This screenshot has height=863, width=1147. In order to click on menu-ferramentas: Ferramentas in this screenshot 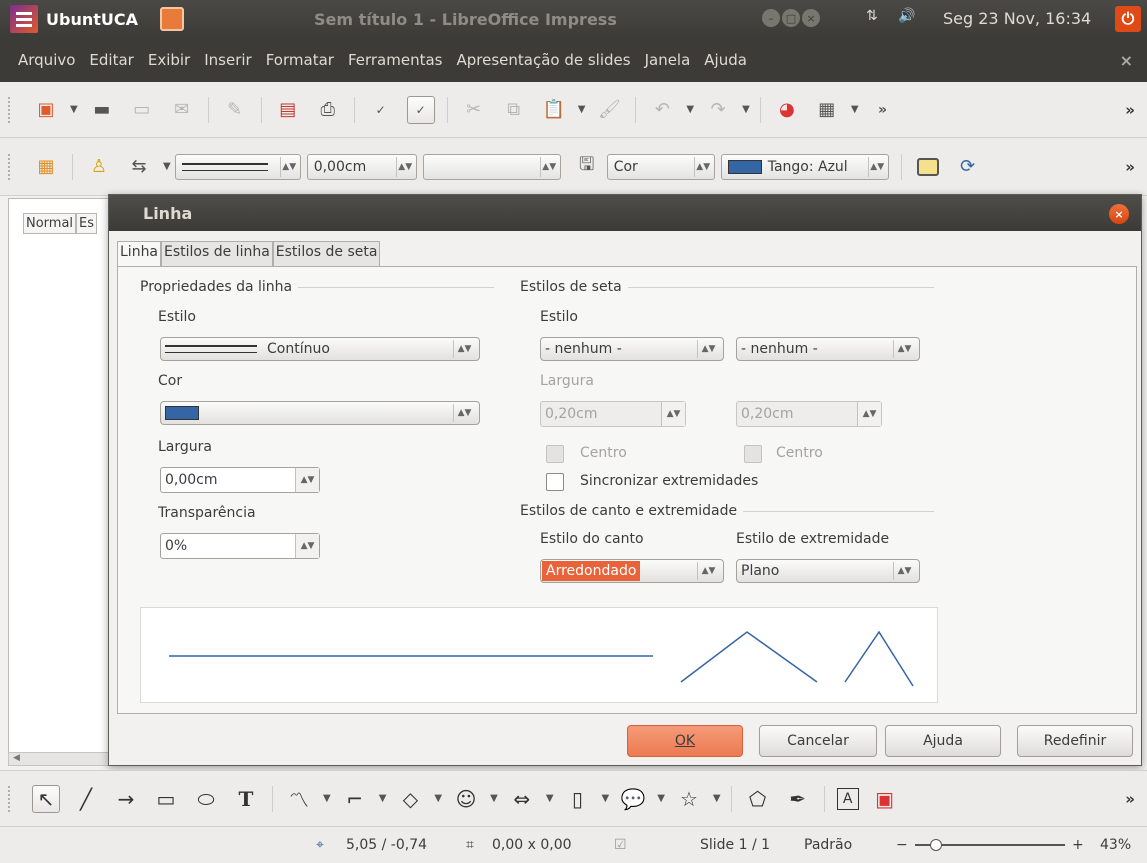, I will do `click(395, 60)`.